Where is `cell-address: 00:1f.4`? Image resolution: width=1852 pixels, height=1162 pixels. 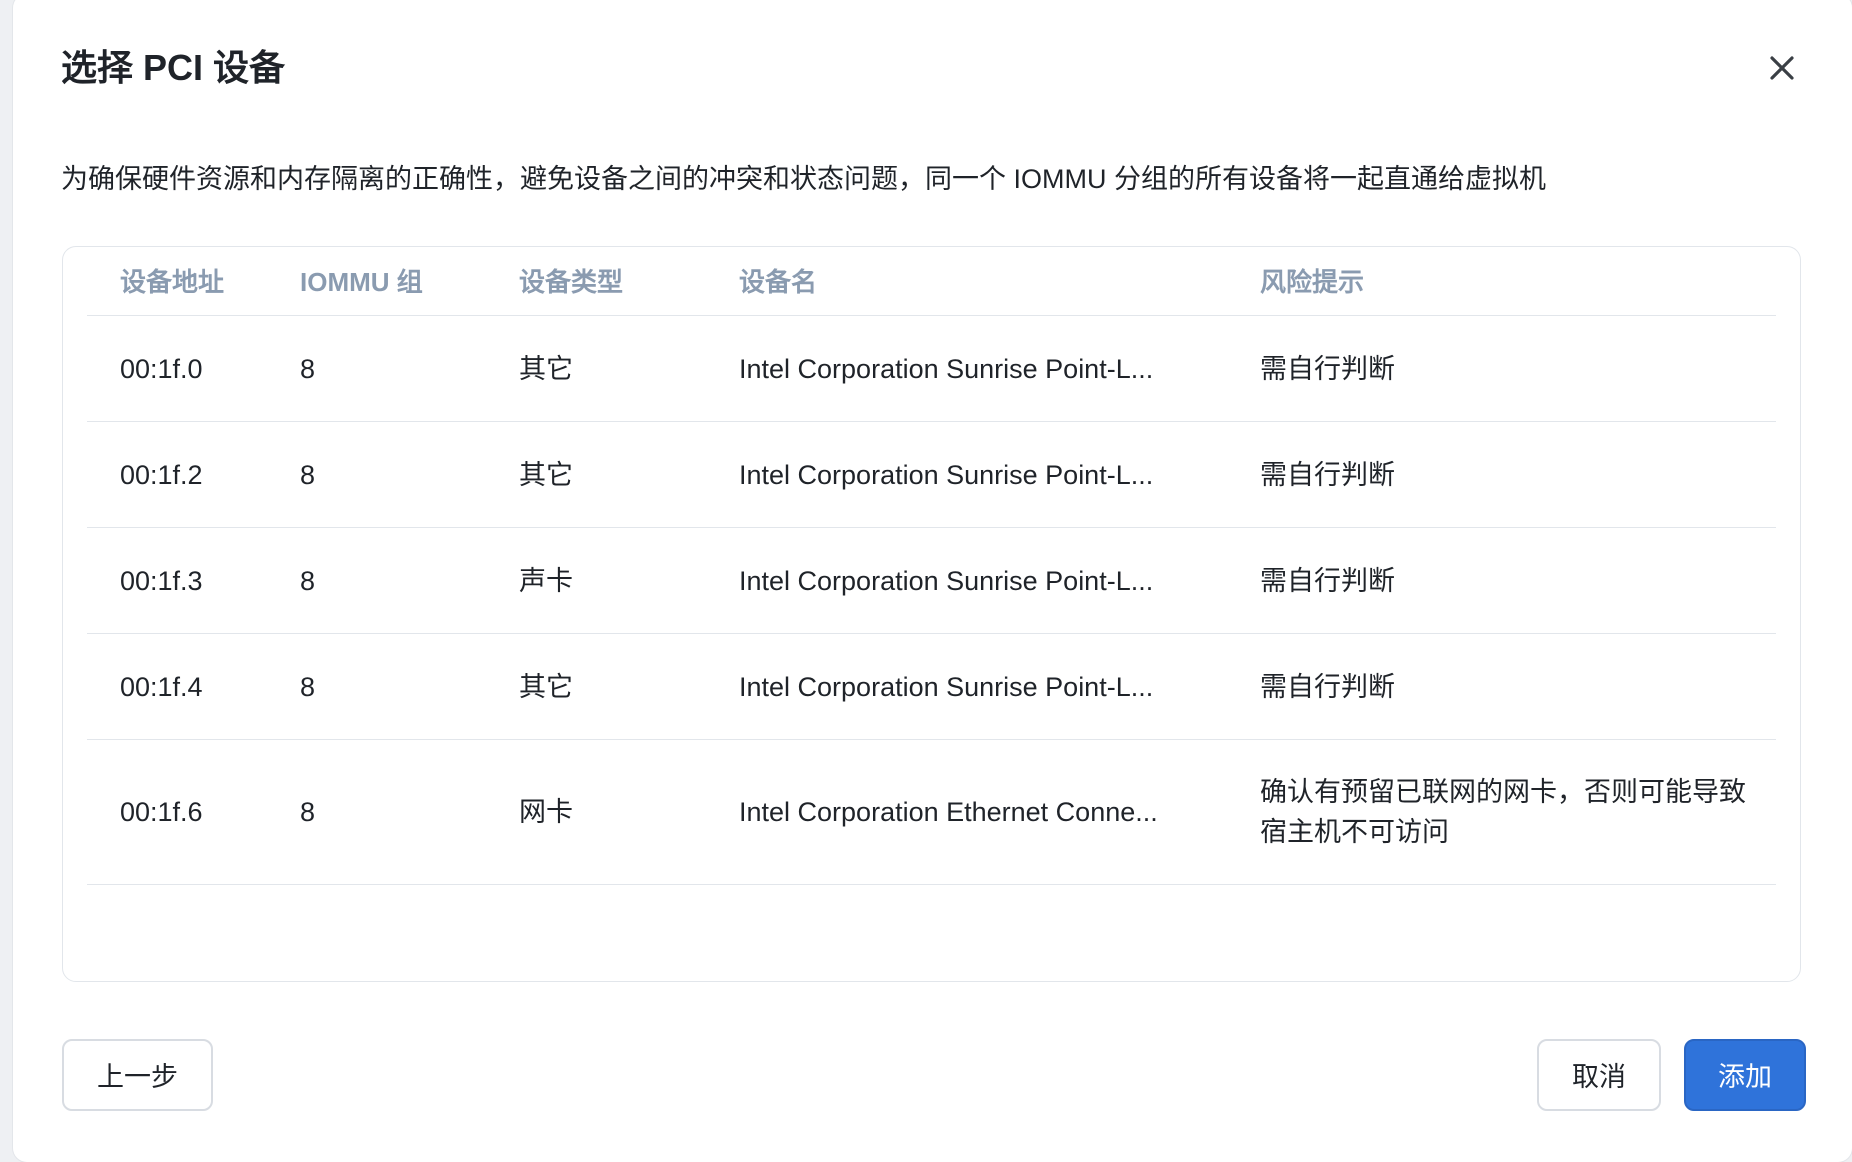
cell-address: 00:1f.4 is located at coordinates (161, 686).